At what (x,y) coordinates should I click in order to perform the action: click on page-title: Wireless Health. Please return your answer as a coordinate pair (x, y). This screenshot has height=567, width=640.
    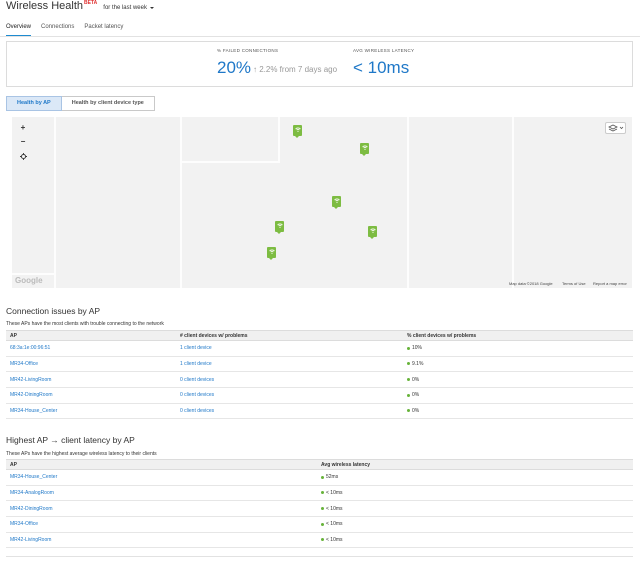
    Looking at the image, I should click on (45, 6).